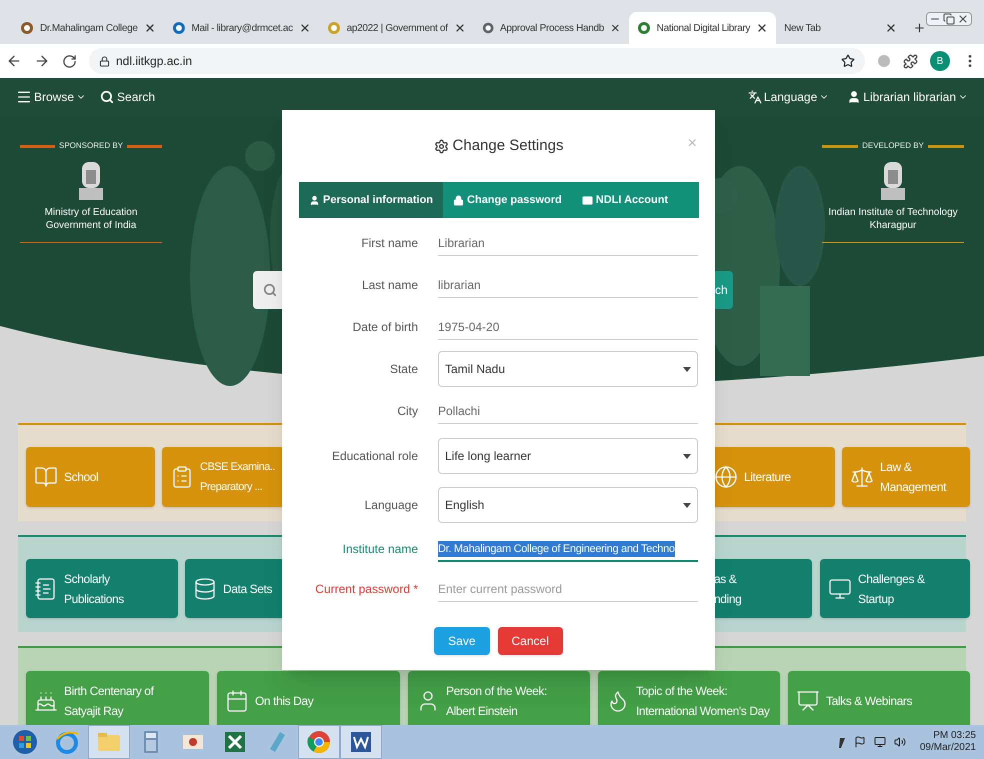 The image size is (984, 759). Describe the element at coordinates (69, 61) in the screenshot. I see `reload-icon` at that location.